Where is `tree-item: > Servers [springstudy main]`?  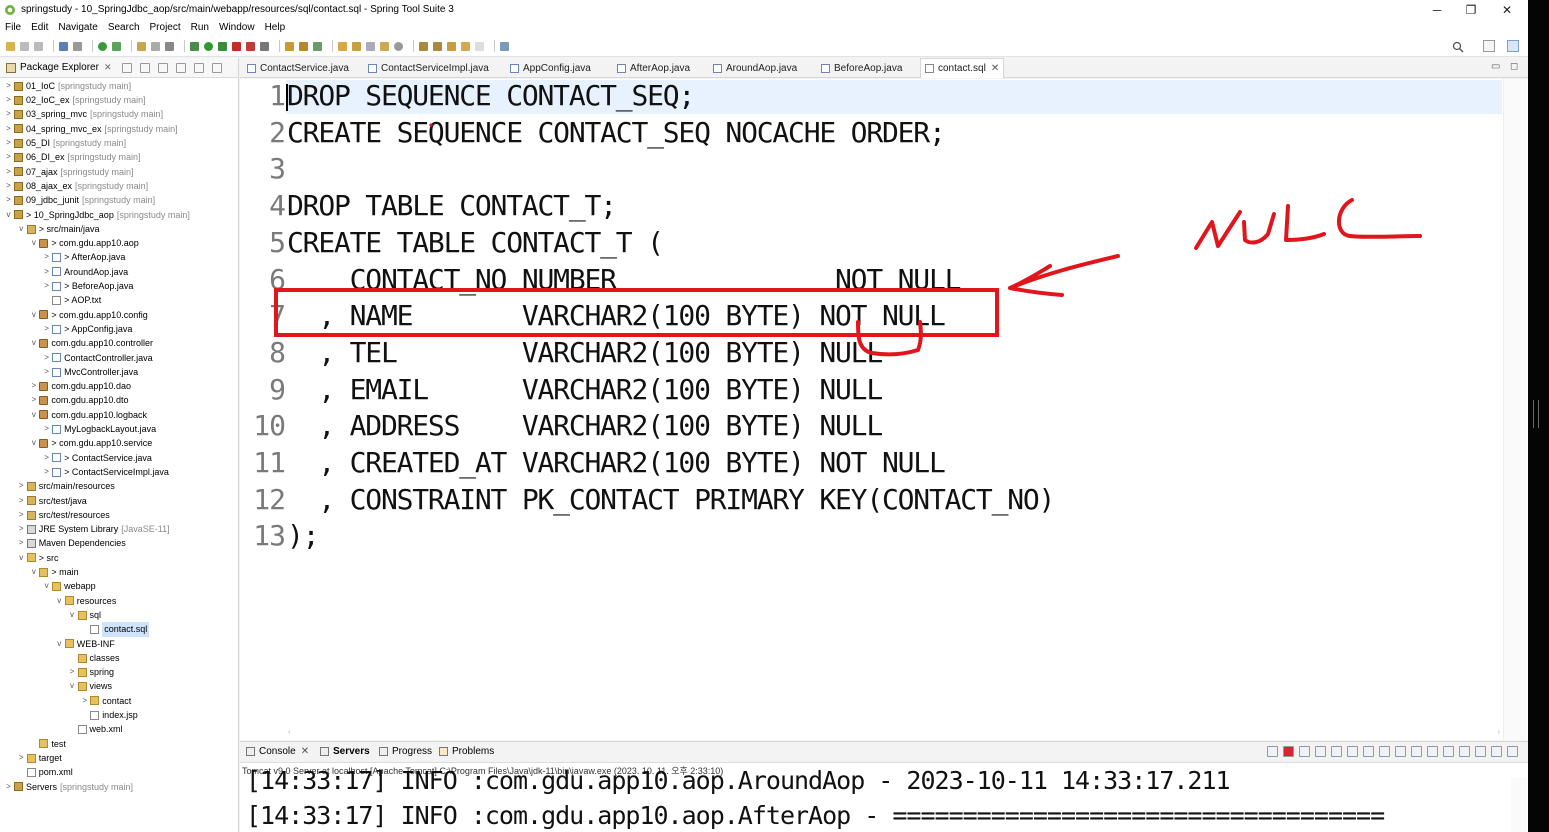
tree-item: > Servers [springstudy main] is located at coordinates (68, 787).